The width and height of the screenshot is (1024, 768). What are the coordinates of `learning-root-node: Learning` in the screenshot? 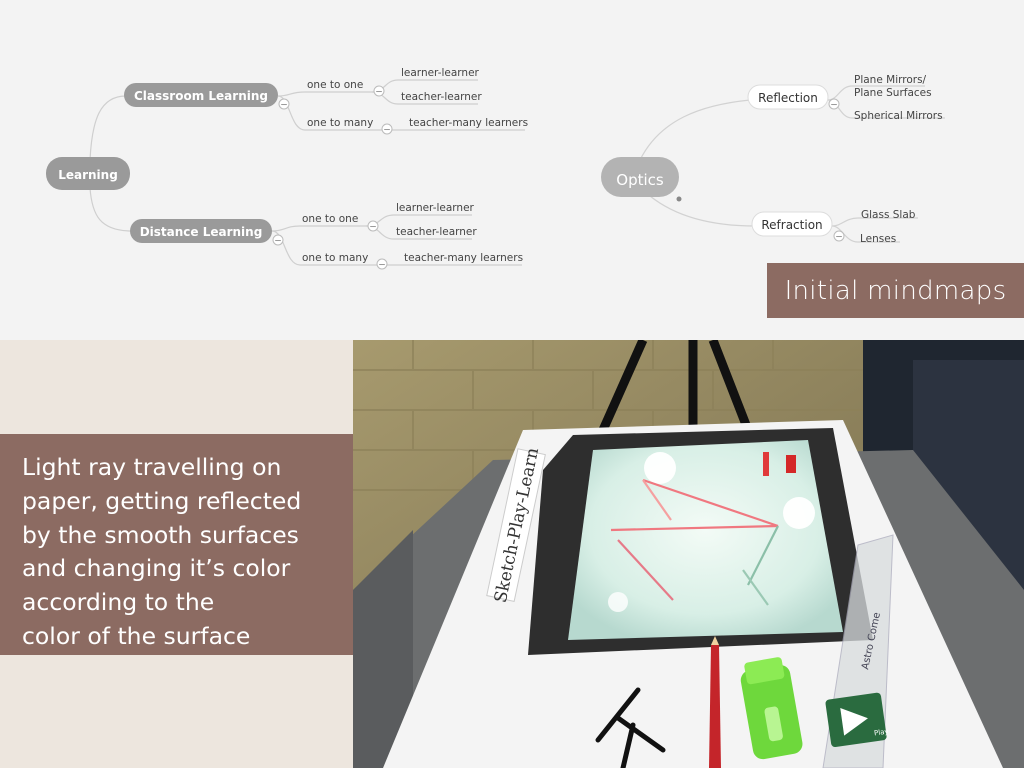 It's located at (88, 173).